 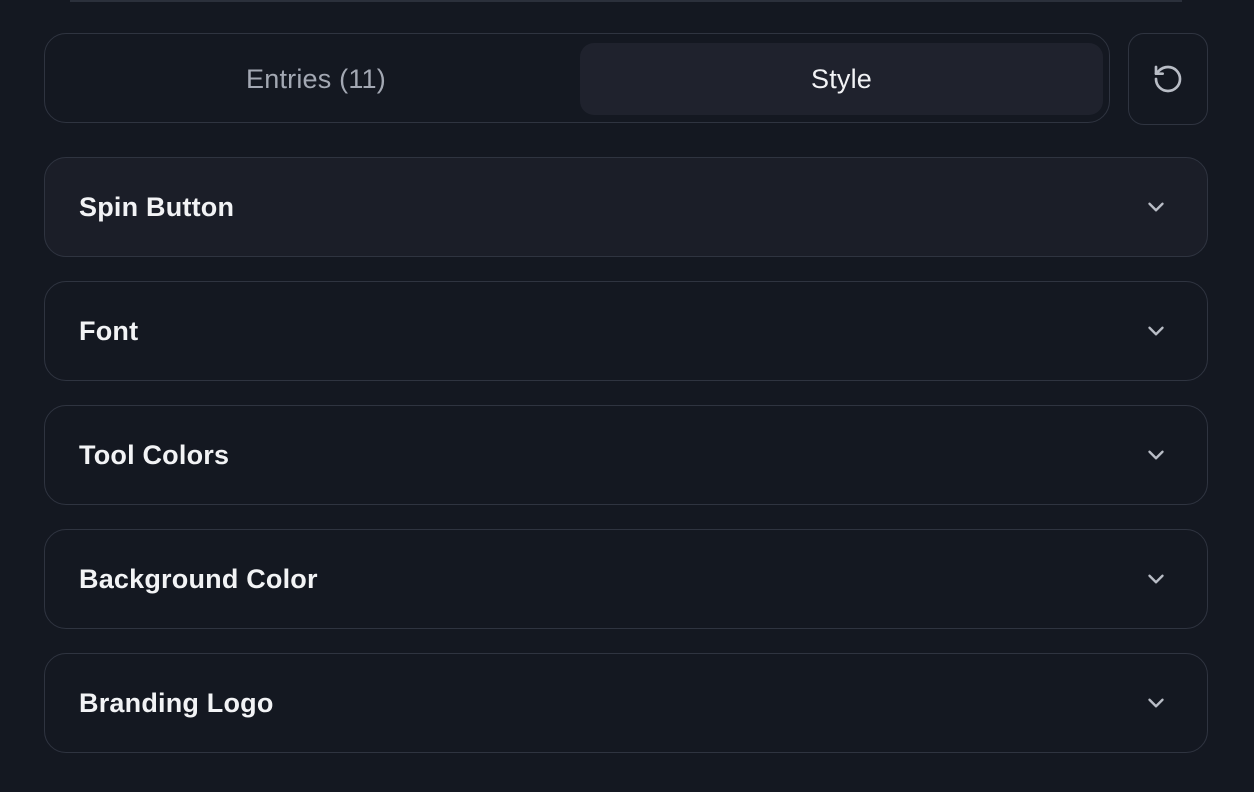 What do you see at coordinates (626, 579) in the screenshot?
I see `section-background-color: Background Color` at bounding box center [626, 579].